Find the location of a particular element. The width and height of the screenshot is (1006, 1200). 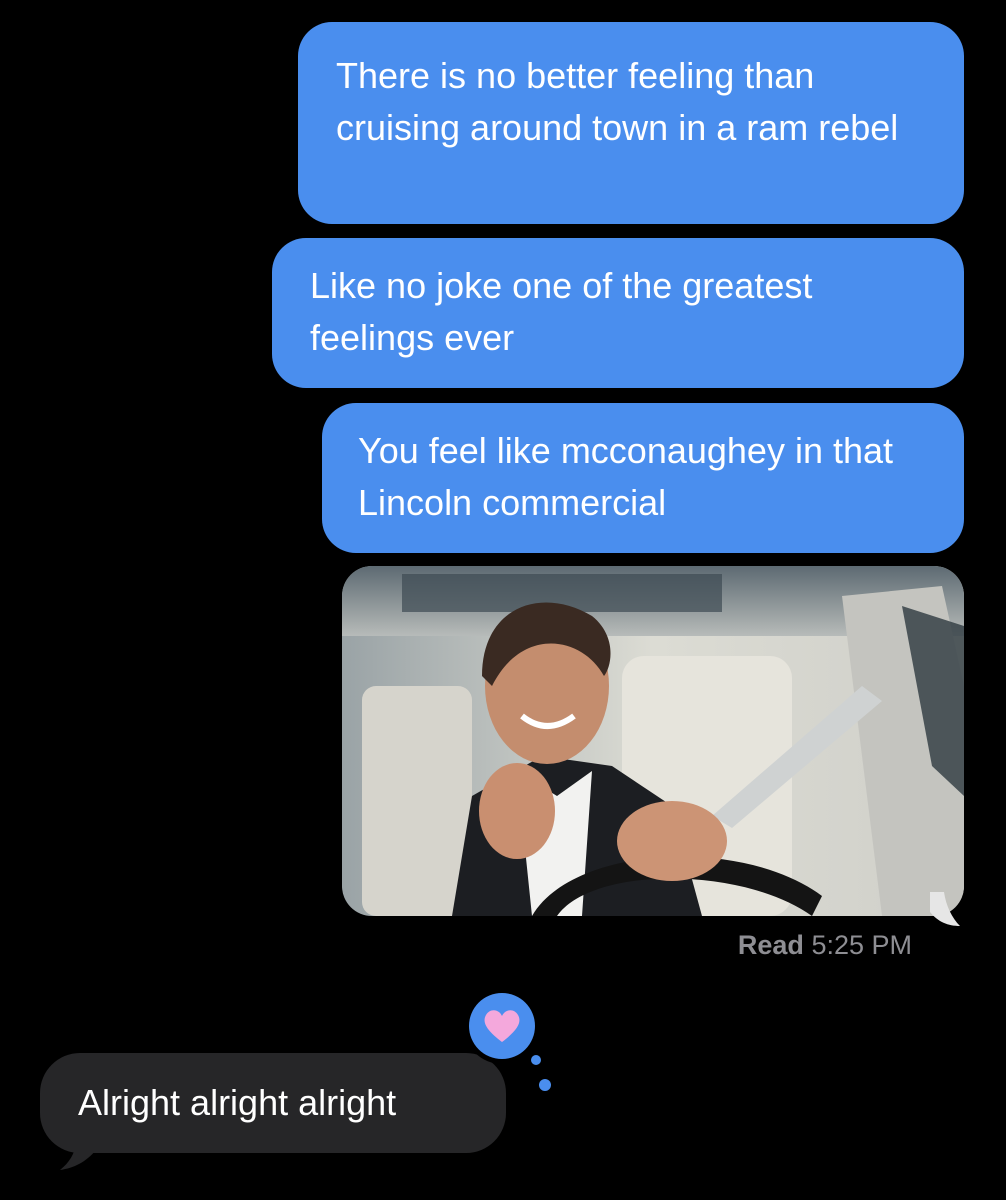

message-text: Alright alright alright is located at coordinates (237, 1102).